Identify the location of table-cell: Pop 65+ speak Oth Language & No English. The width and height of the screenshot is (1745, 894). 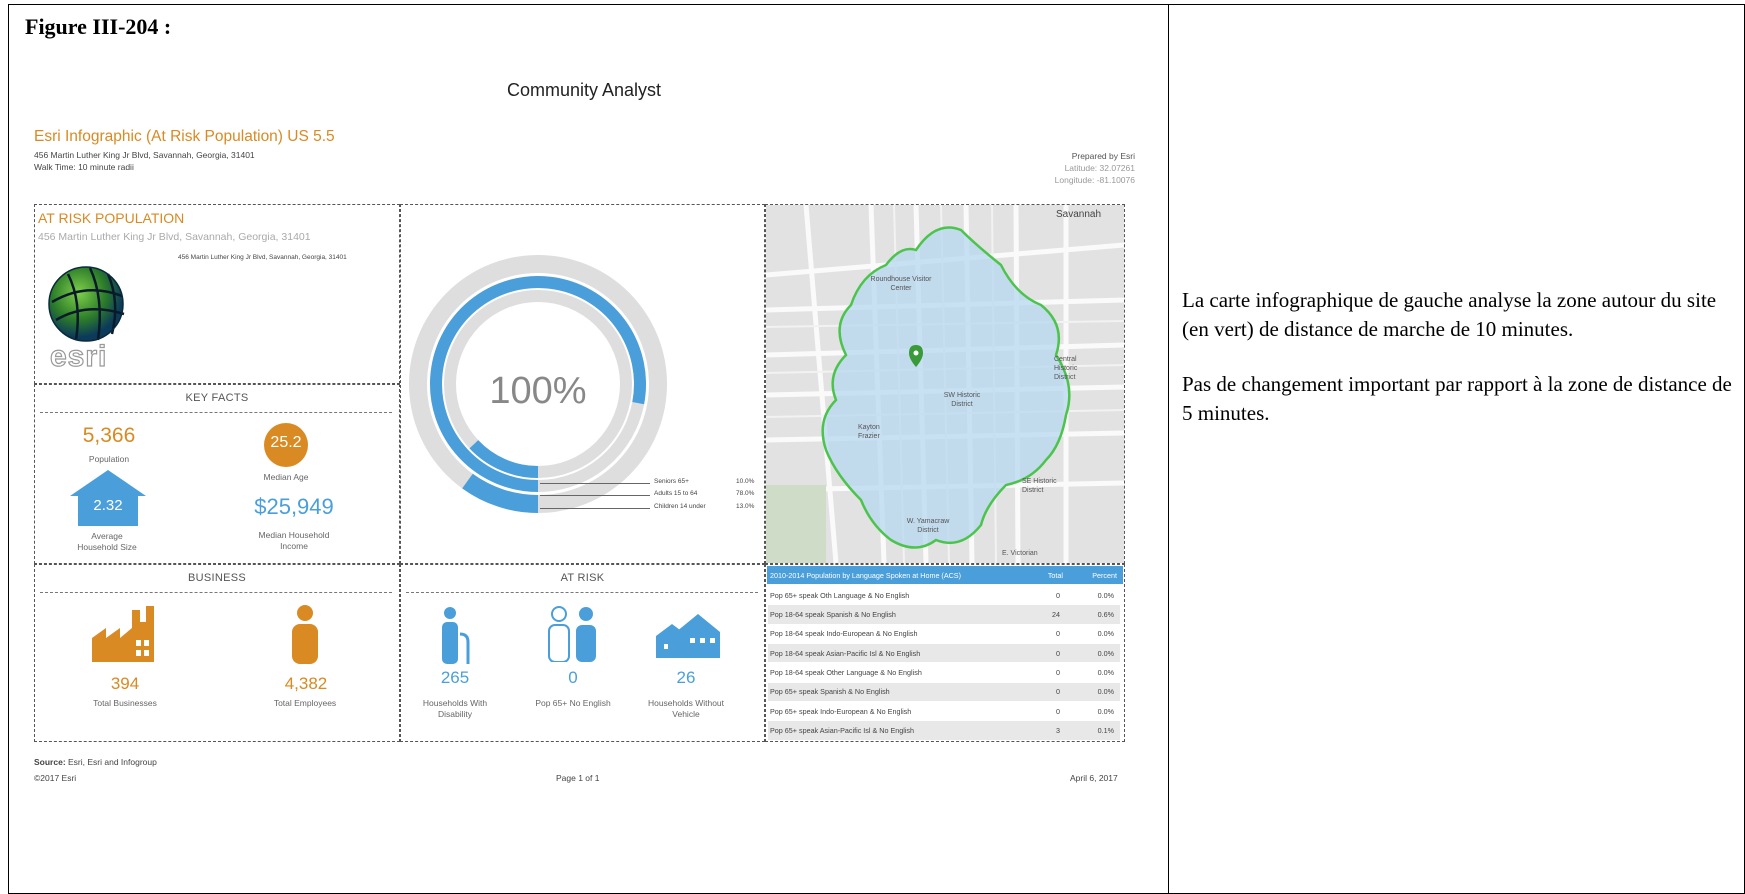
(840, 595).